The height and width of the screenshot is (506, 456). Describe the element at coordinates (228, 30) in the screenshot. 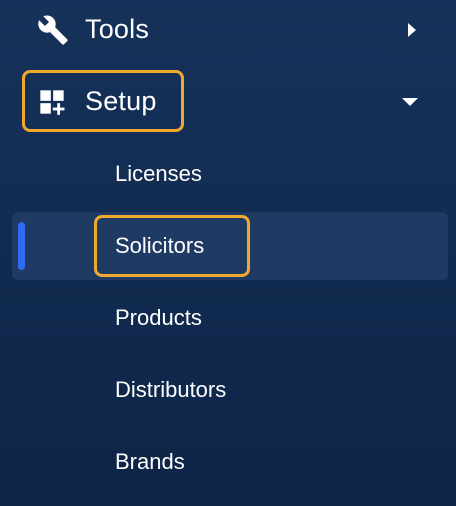

I see `nav-item-tools: Tools` at that location.